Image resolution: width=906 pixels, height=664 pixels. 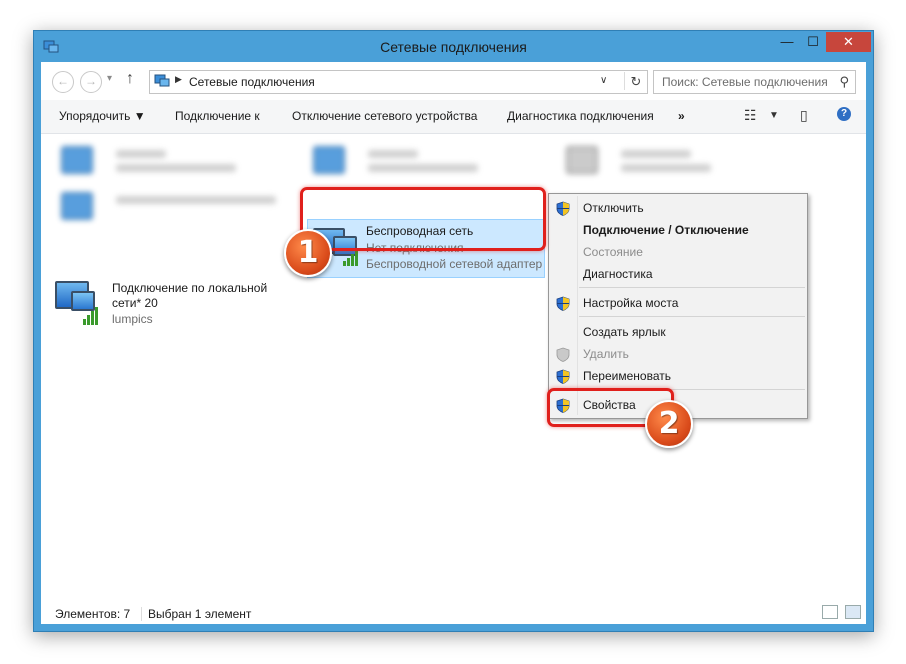 I want to click on connection-status: lumpics, so click(x=132, y=319).